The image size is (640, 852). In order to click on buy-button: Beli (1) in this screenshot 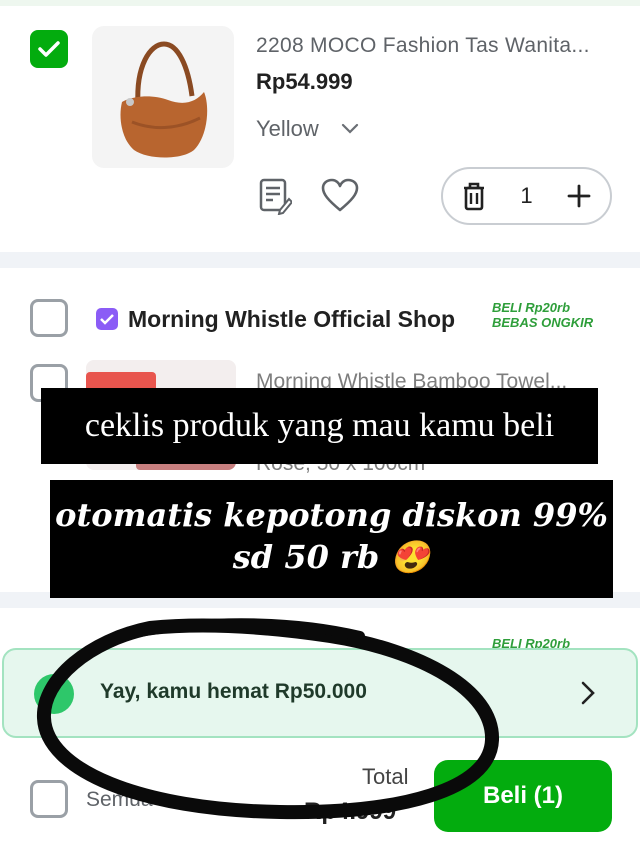, I will do `click(523, 796)`.